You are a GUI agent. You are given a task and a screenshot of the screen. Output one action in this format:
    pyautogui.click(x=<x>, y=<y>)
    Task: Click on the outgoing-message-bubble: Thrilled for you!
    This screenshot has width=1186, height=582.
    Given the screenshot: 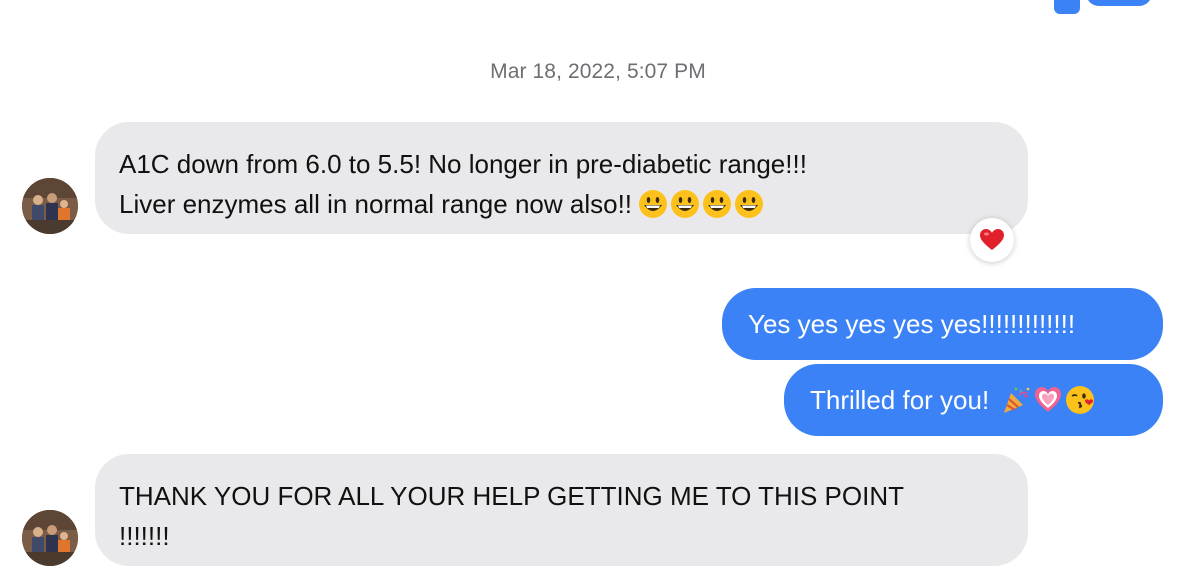 What is the action you would take?
    pyautogui.click(x=973, y=400)
    